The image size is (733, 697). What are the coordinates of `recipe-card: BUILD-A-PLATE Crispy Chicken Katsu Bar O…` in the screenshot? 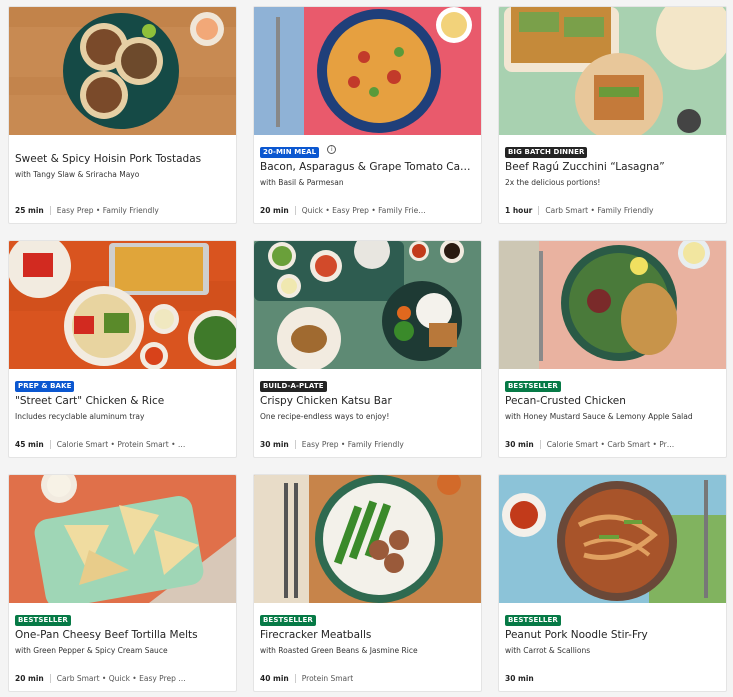 It's located at (367, 349).